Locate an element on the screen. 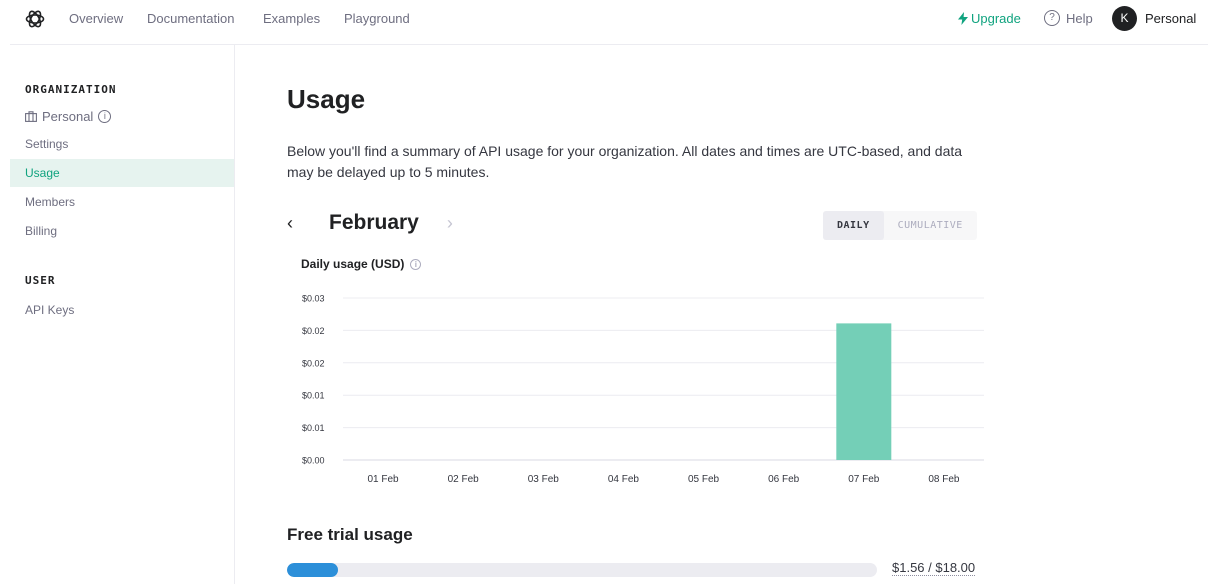 This screenshot has height=584, width=1208. month-label: February is located at coordinates (374, 222).